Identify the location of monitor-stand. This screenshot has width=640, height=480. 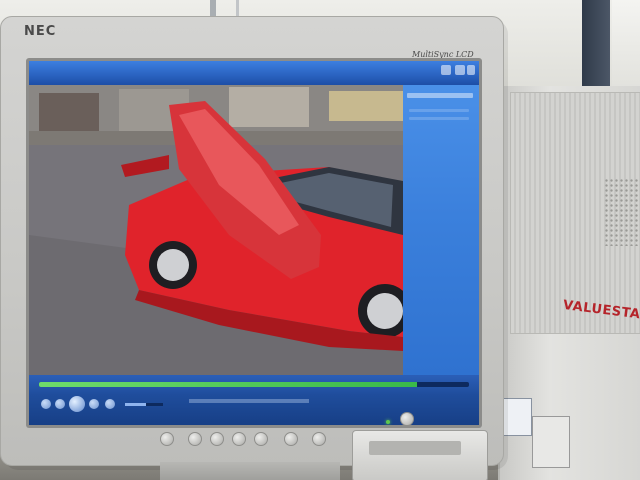
(250, 471).